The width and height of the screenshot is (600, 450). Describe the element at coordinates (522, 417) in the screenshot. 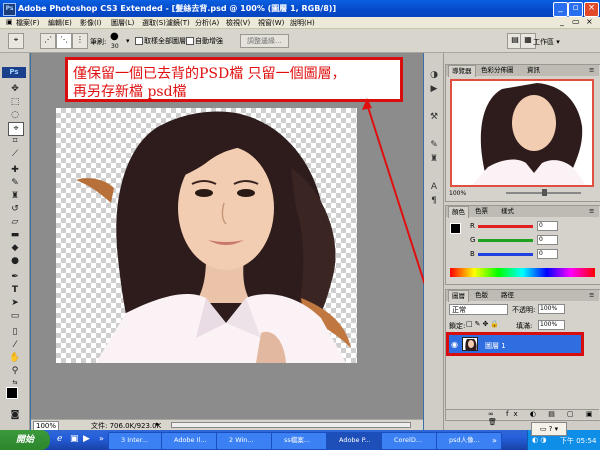

I see `layers-footer-icons: ∞ fx ◐ ▤ ▢ ▣ 🗑` at that location.